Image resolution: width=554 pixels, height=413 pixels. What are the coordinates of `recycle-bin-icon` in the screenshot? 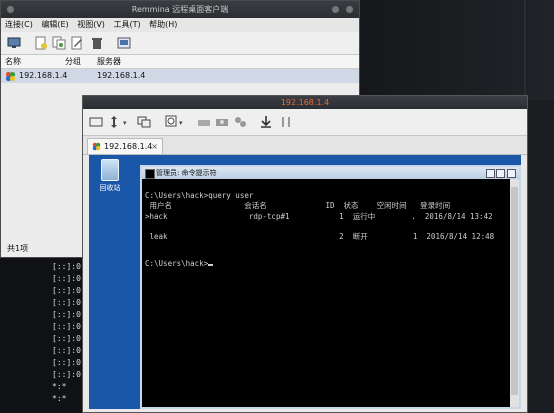 It's located at (110, 170).